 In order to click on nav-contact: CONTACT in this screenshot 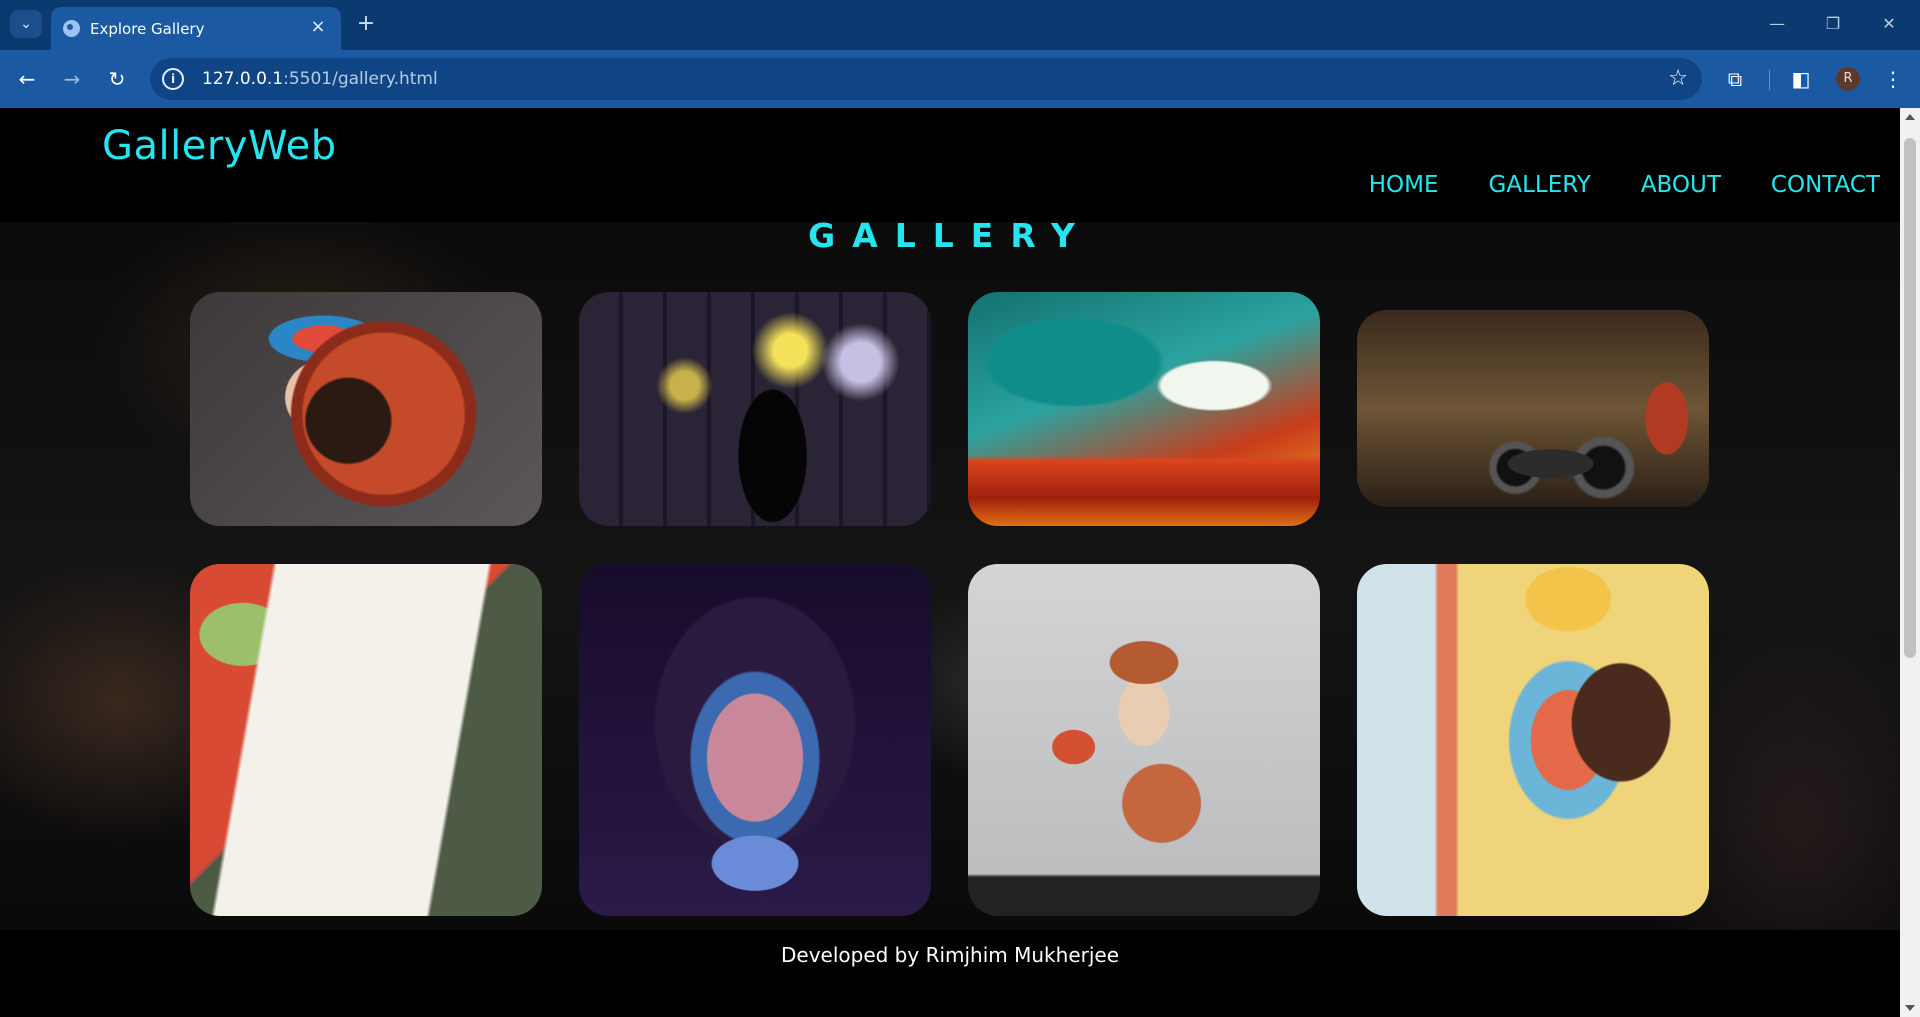, I will do `click(1825, 185)`.